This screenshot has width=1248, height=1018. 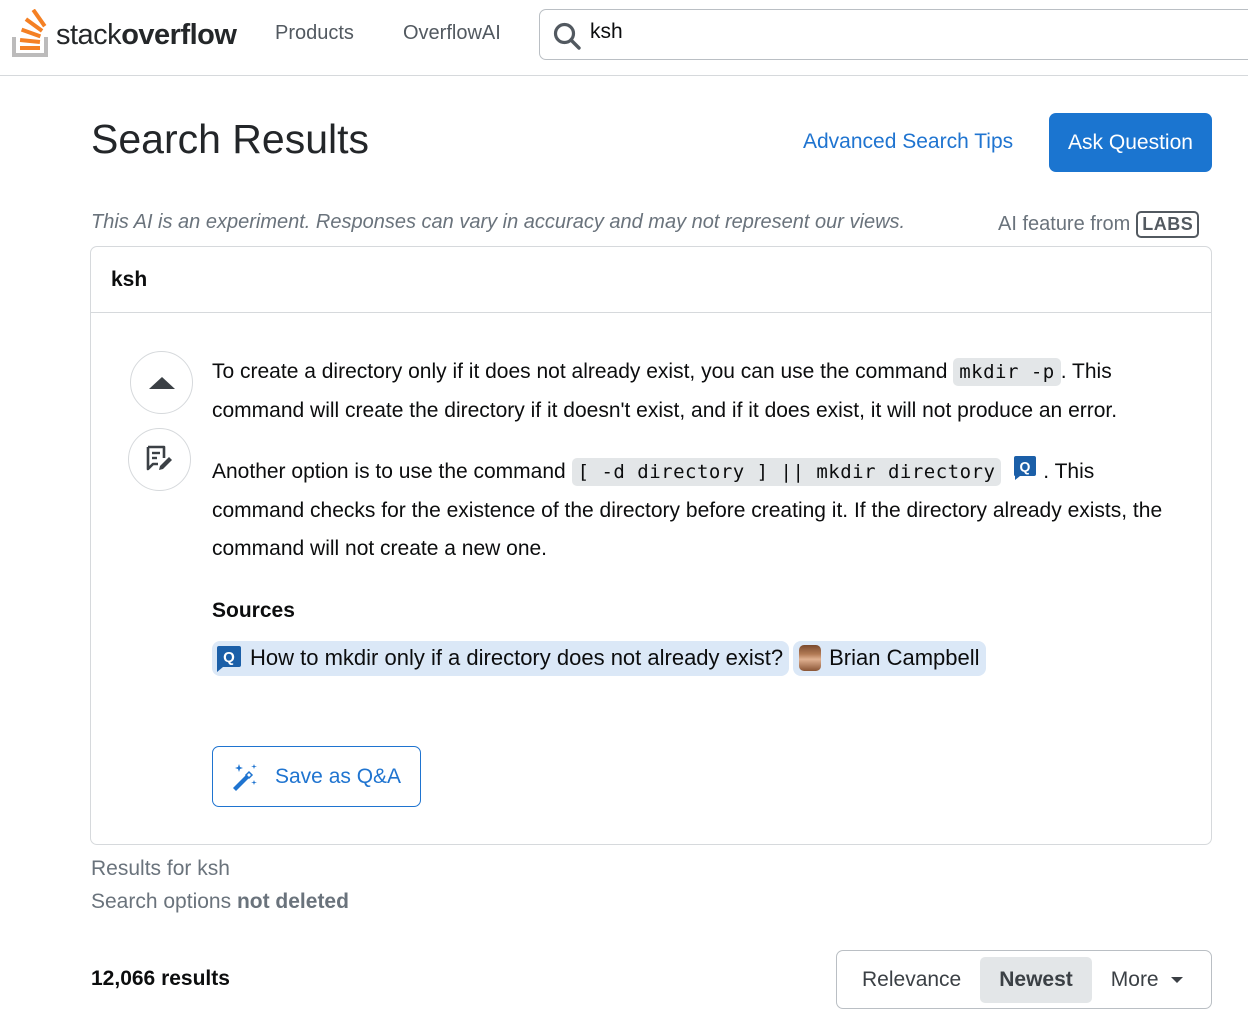 What do you see at coordinates (253, 610) in the screenshot?
I see `sources-heading: Sources` at bounding box center [253, 610].